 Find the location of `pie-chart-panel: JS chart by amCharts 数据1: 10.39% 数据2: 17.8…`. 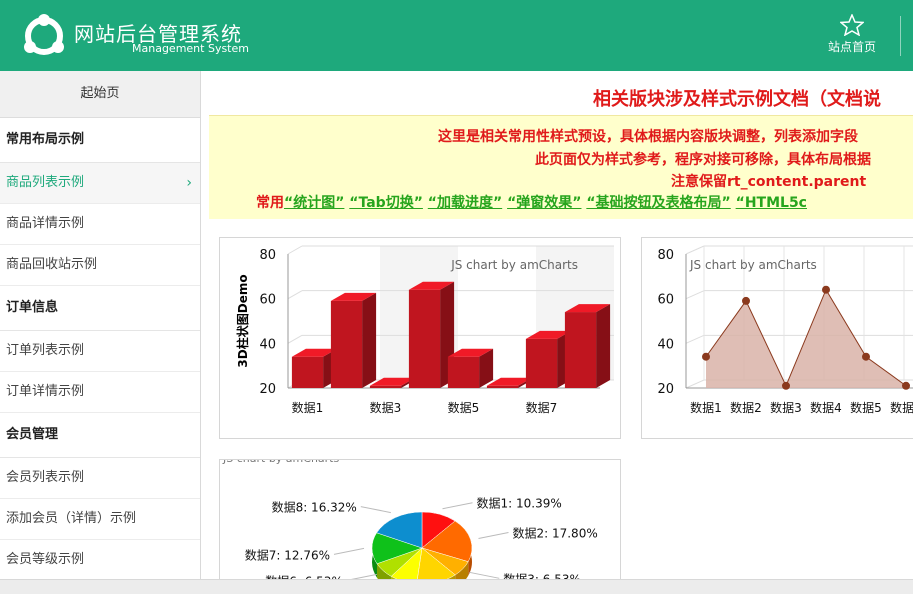

pie-chart-panel: JS chart by amCharts 数据1: 10.39% 数据2: 17.8… is located at coordinates (420, 526).